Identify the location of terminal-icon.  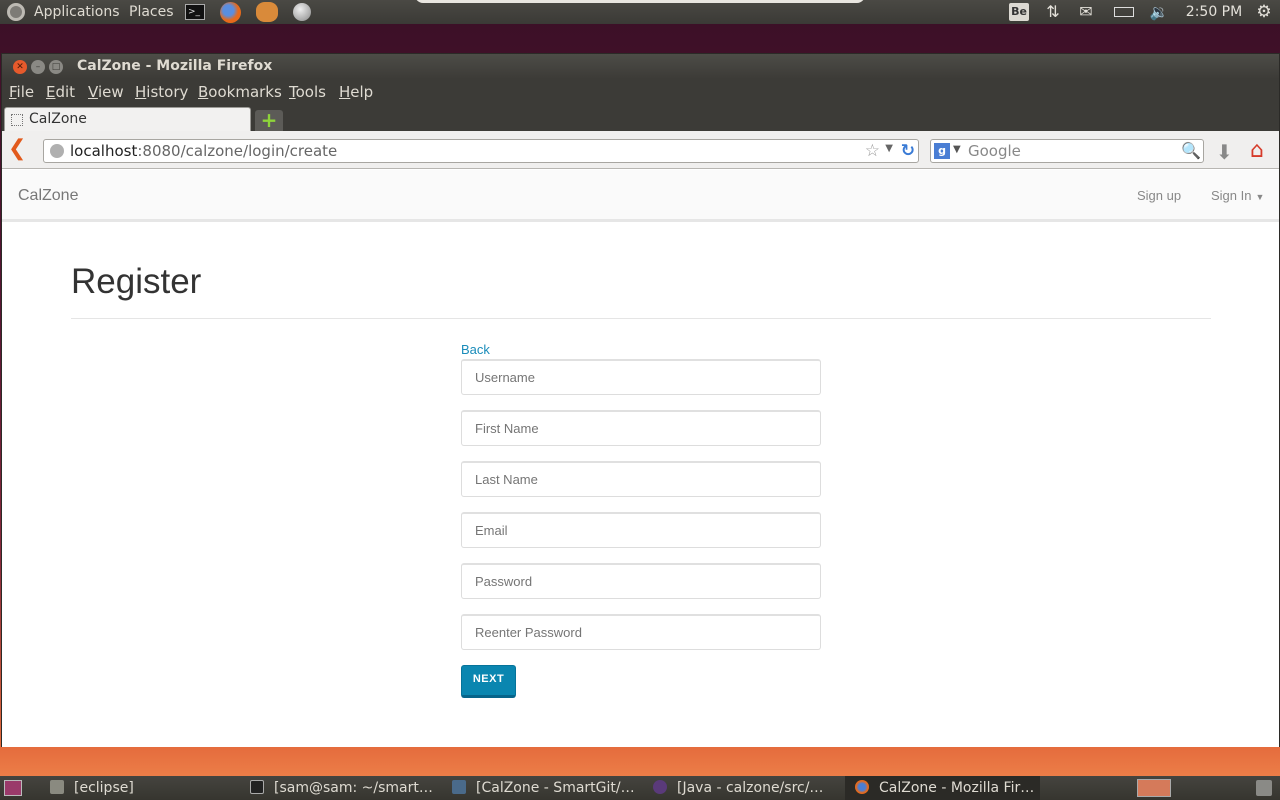
(257, 787).